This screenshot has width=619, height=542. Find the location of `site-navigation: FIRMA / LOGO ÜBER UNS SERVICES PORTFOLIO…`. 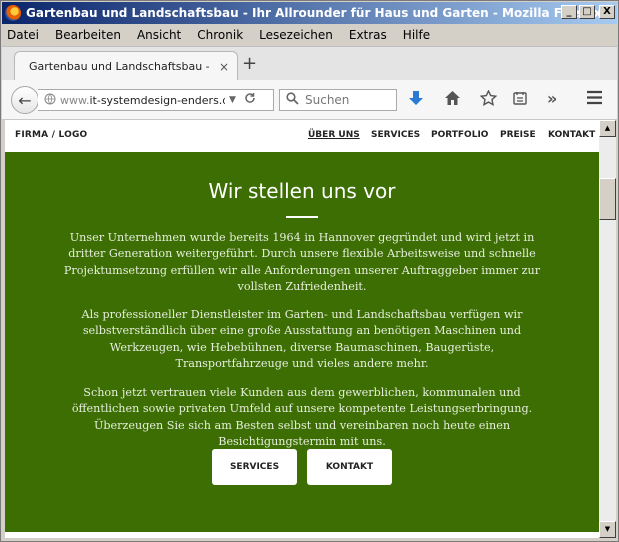

site-navigation: FIRMA / LOGO ÜBER UNS SERVICES PORTFOLIO… is located at coordinates (302, 136).